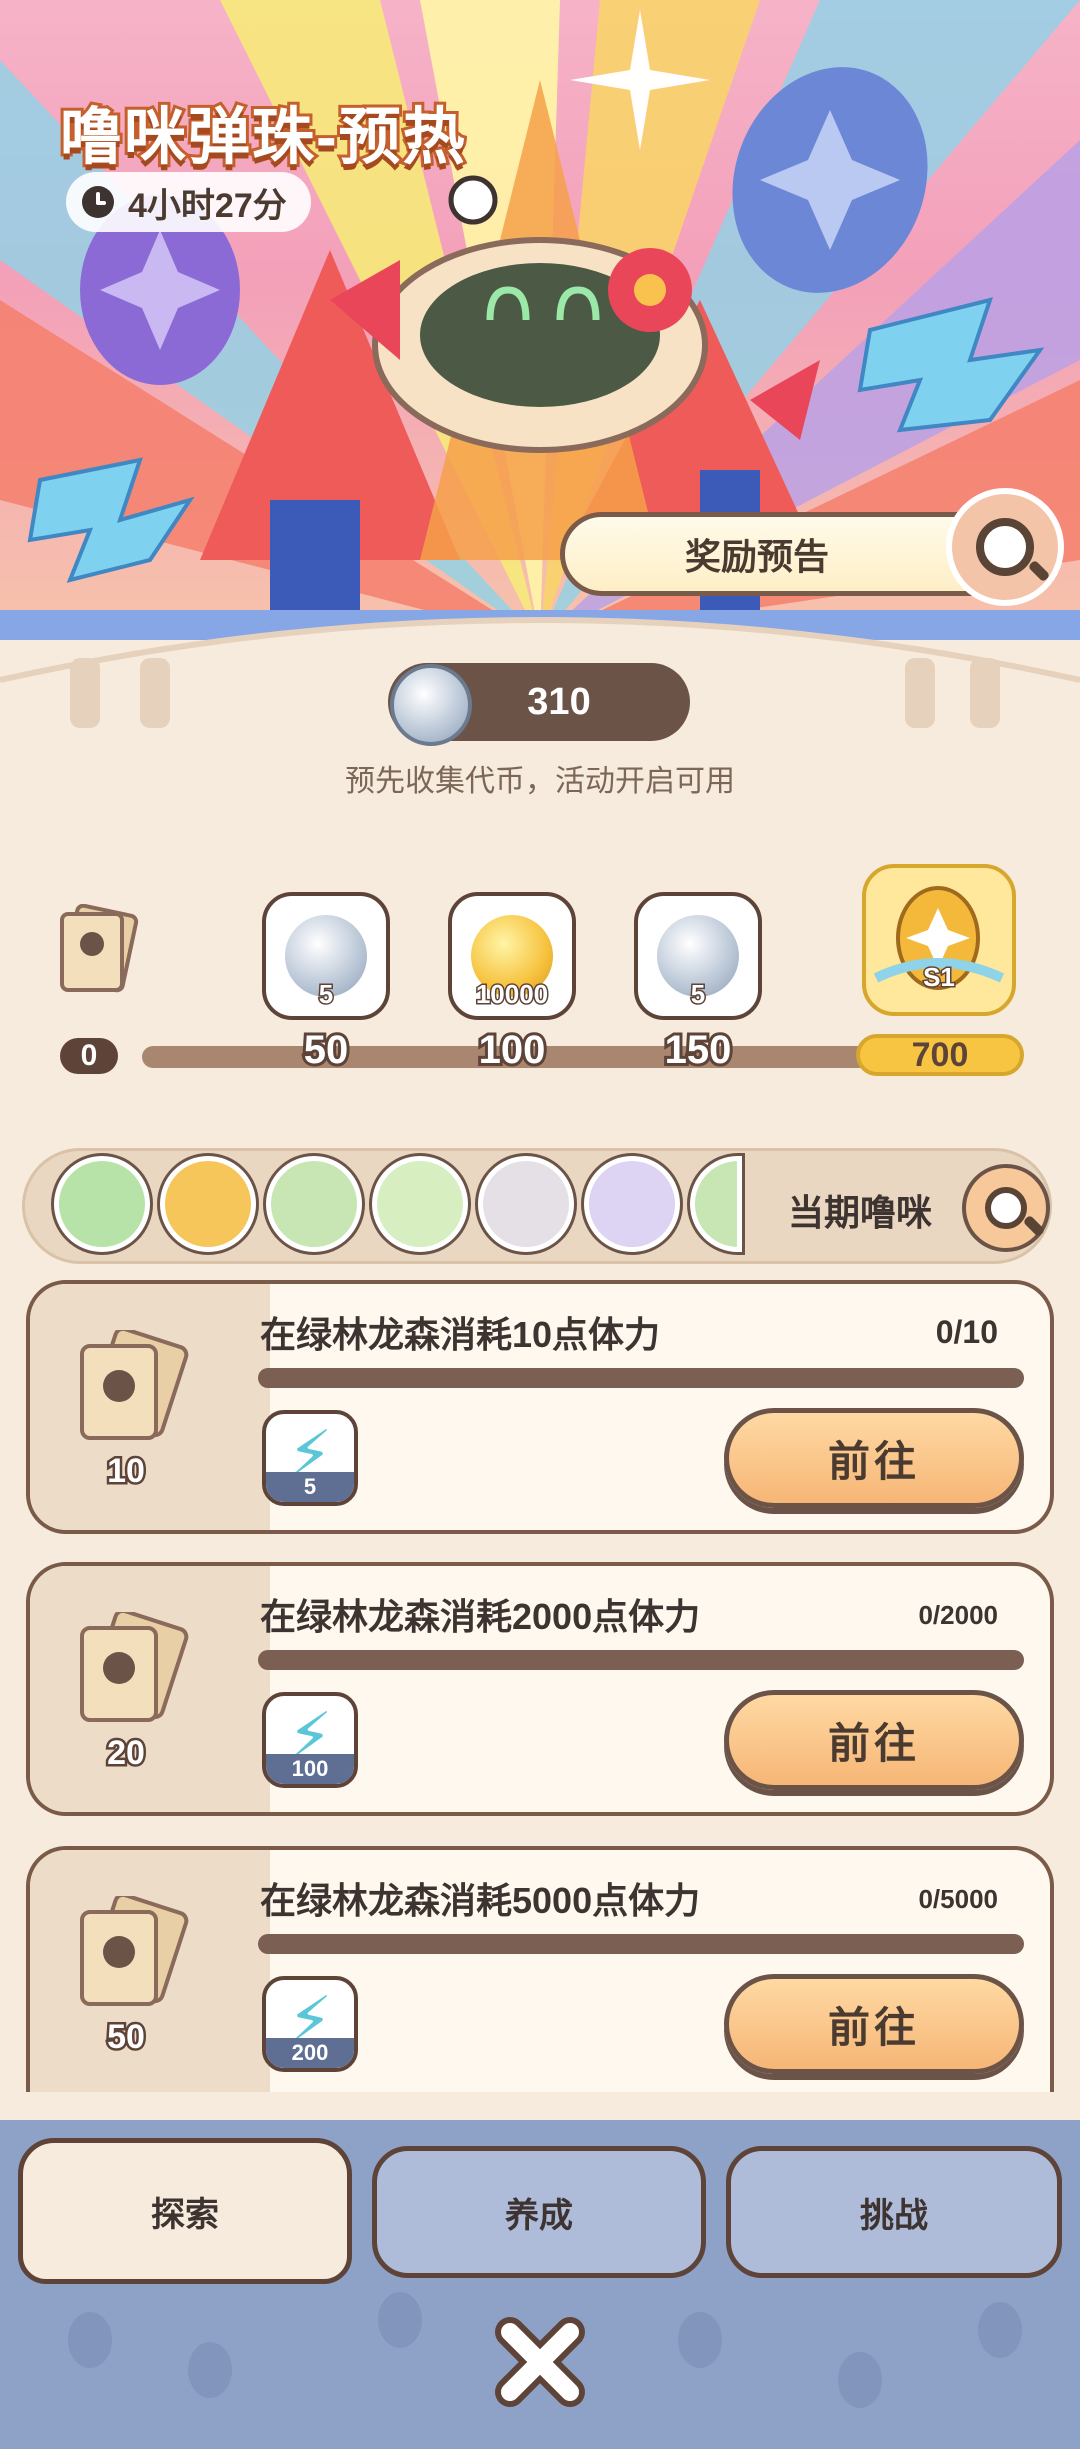  Describe the element at coordinates (480, 1900) in the screenshot. I see `task-title: 在绿林龙森消耗5000点体力` at that location.